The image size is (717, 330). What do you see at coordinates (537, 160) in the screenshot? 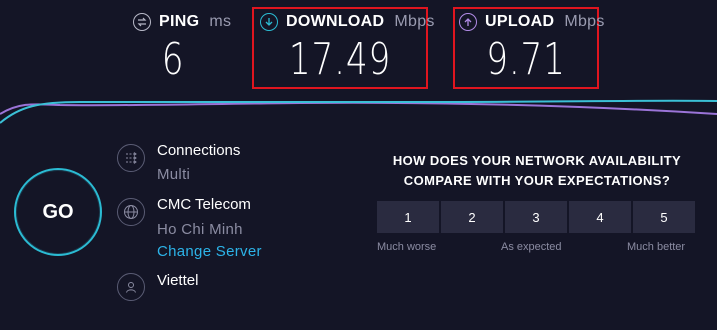
I see `survey-question-line1: HOW DOES YOUR NETWORK AVAILABILITY` at bounding box center [537, 160].